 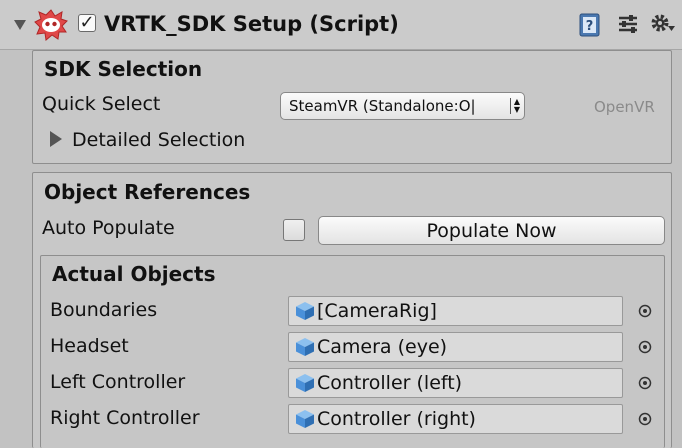 What do you see at coordinates (390, 383) in the screenshot?
I see `left-controller-value: Controller (left)` at bounding box center [390, 383].